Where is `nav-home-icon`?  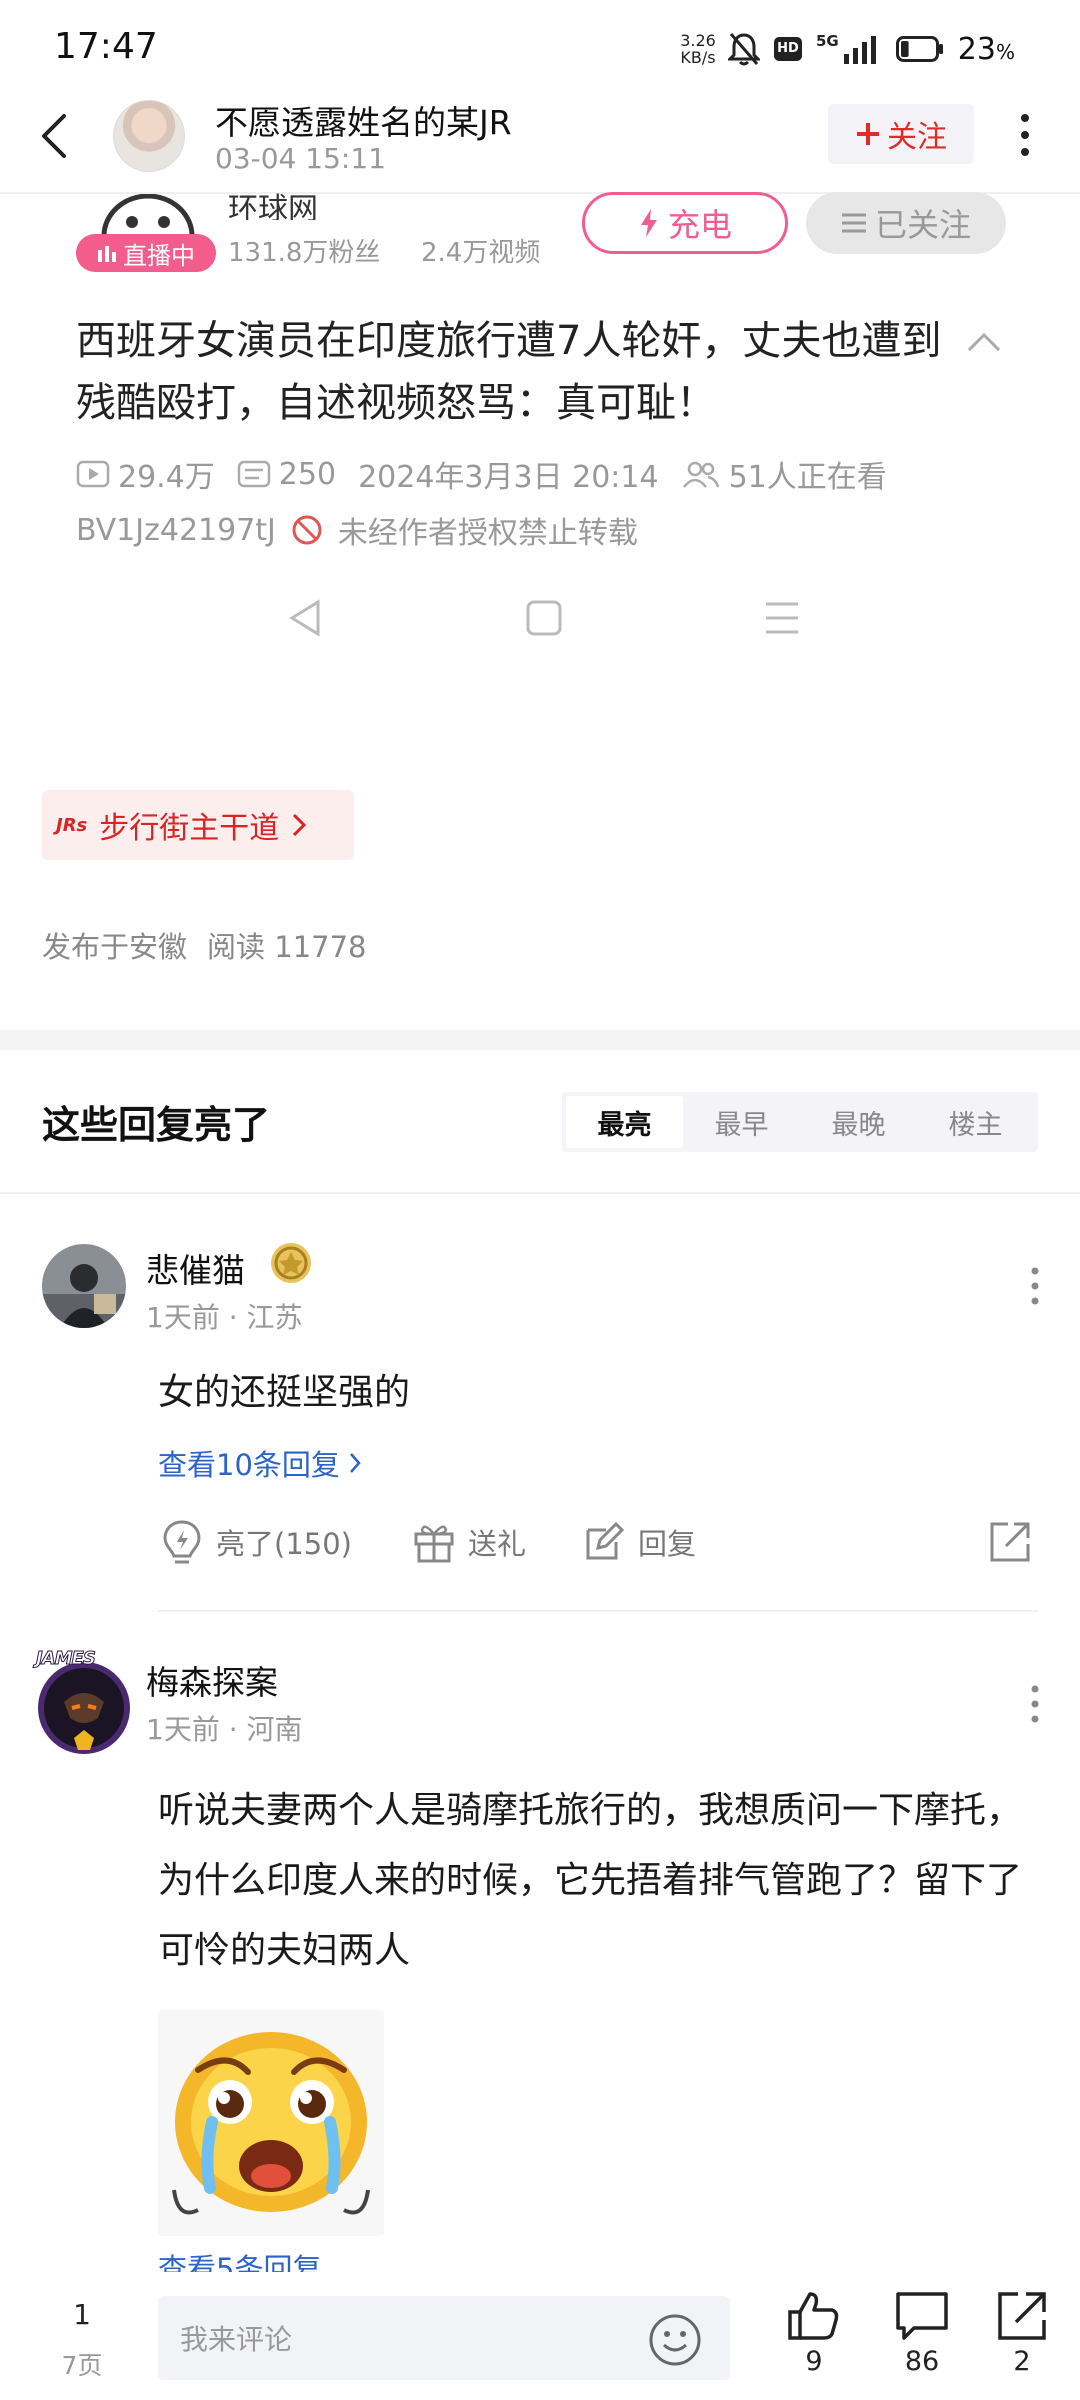
nav-home-icon is located at coordinates (544, 618).